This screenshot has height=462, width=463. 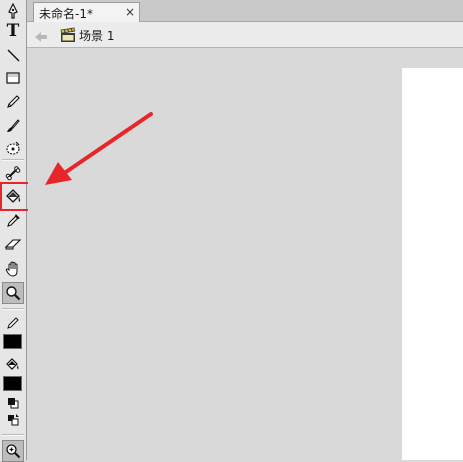 I want to click on line-tool, so click(x=13, y=55).